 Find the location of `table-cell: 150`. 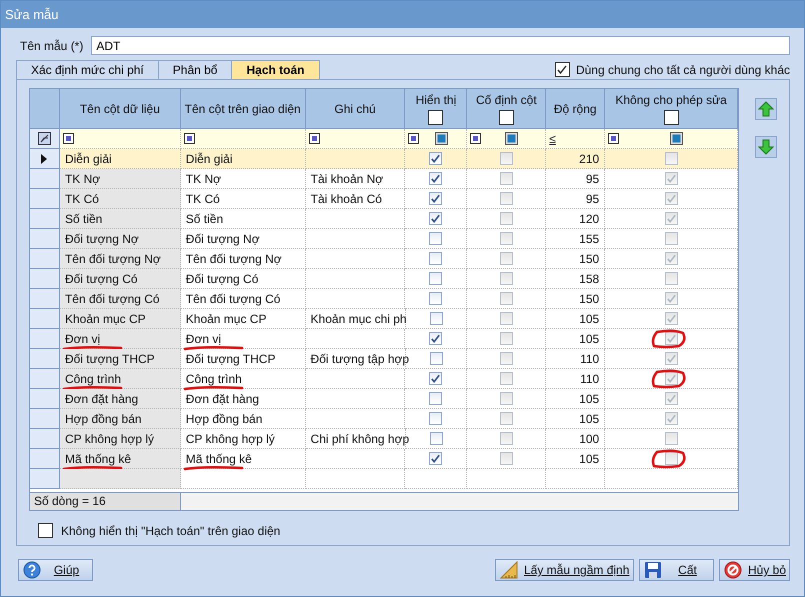

table-cell: 150 is located at coordinates (576, 299).